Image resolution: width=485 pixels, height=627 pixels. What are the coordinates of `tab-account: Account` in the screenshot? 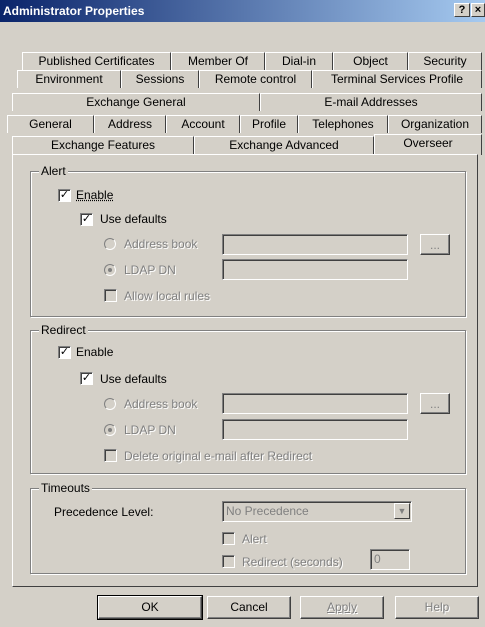 It's located at (203, 124).